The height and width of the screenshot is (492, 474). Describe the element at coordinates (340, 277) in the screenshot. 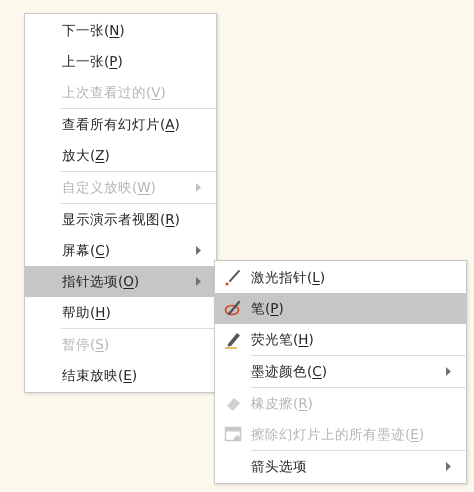

I see `menu-item: 激光指针(L)` at that location.